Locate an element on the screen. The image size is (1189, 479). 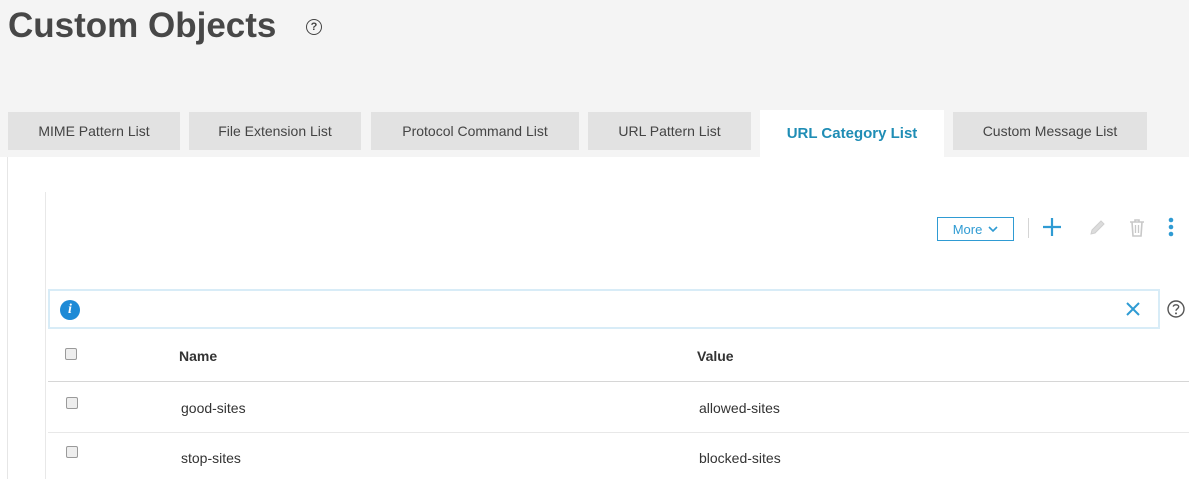
column-header-name: Name is located at coordinates (198, 356).